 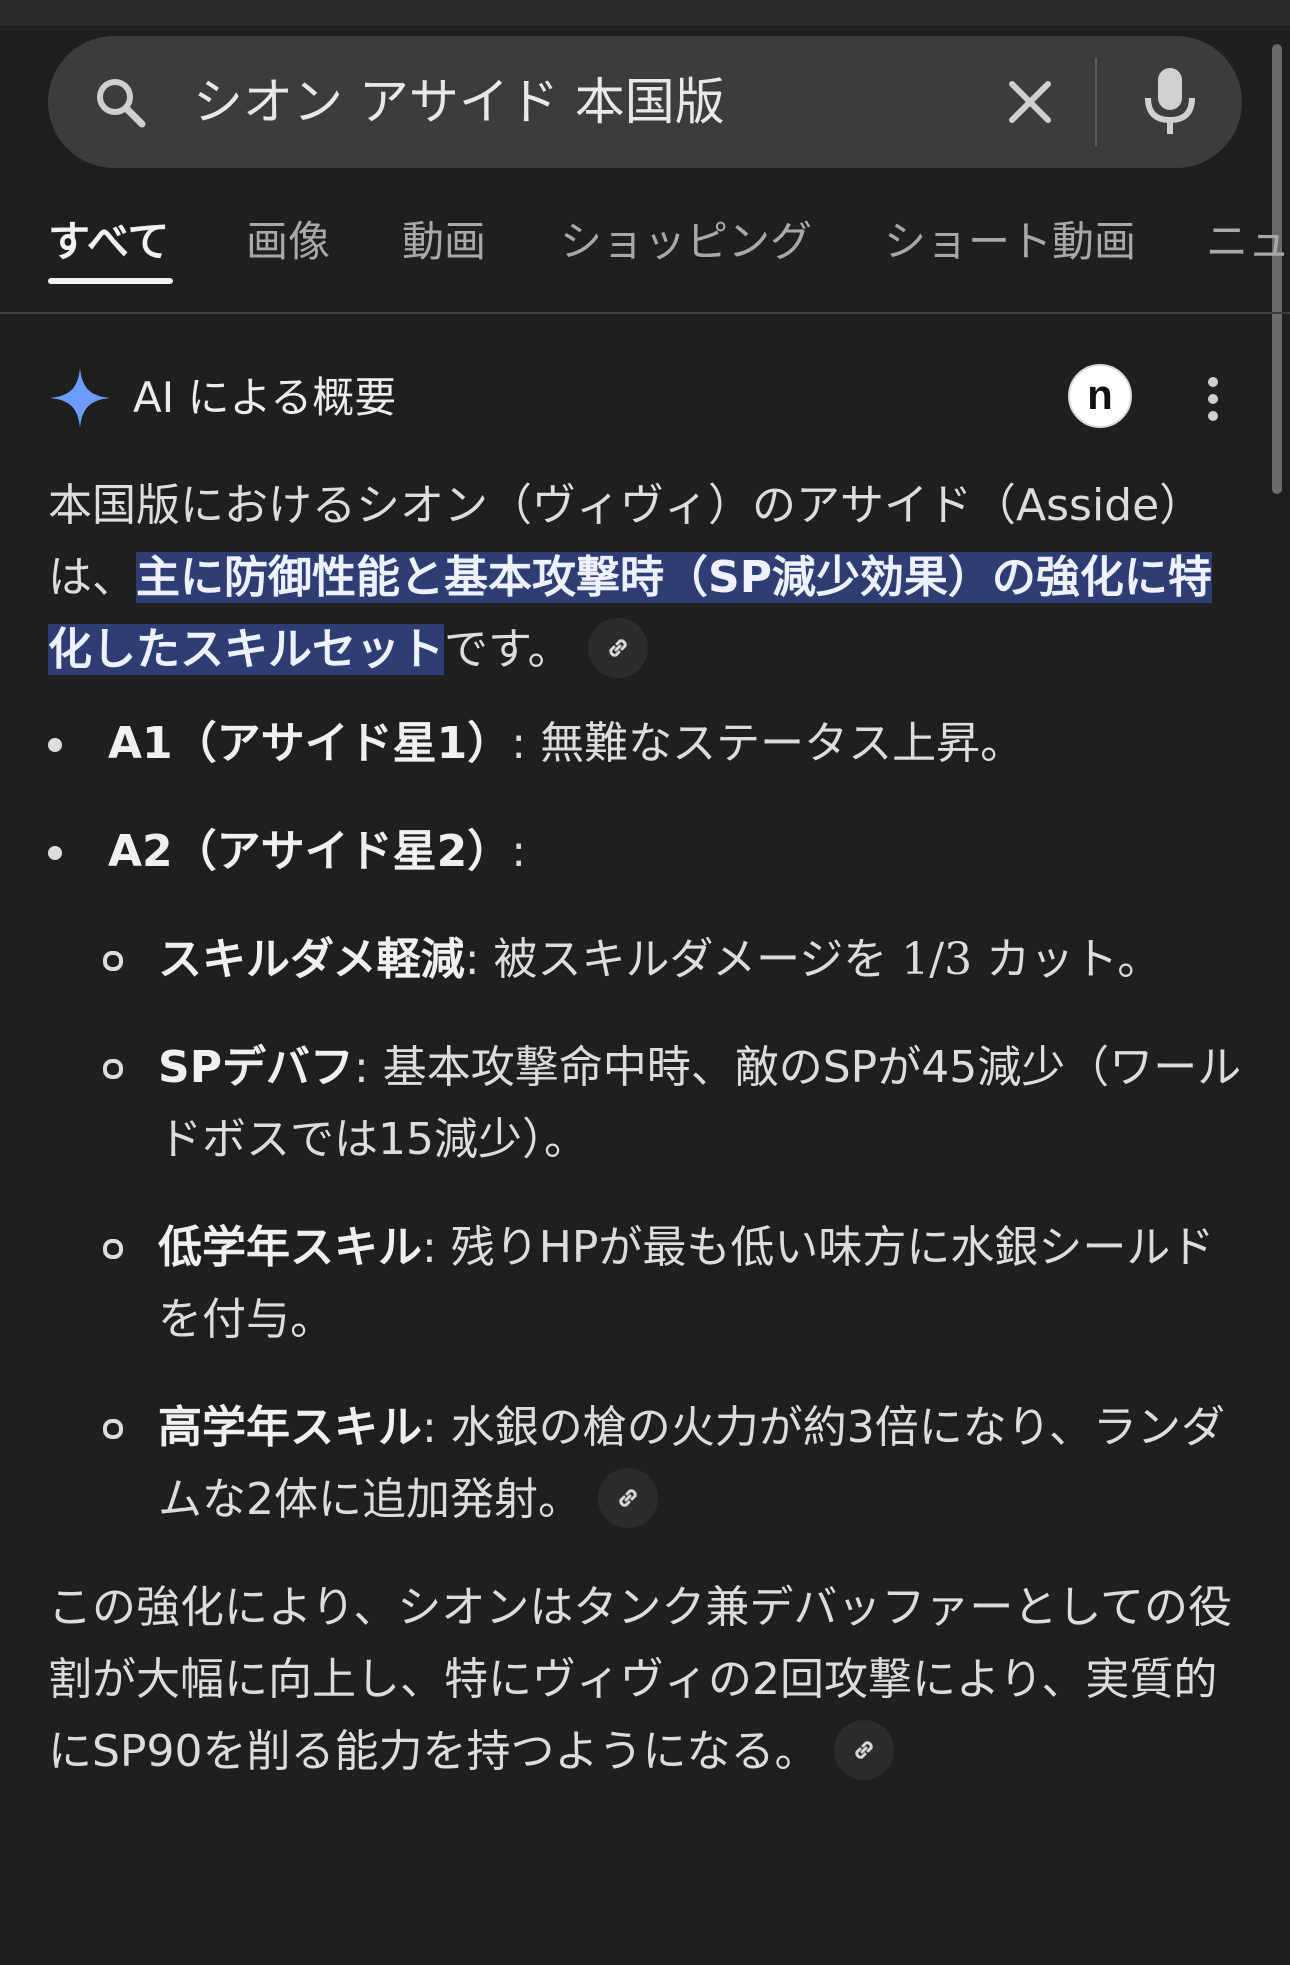 I want to click on list-item: SPデバフ: 基本攻撃命中時、敵のSPが45減少（ワールドボスでは15減少）。, so click(x=672, y=1104).